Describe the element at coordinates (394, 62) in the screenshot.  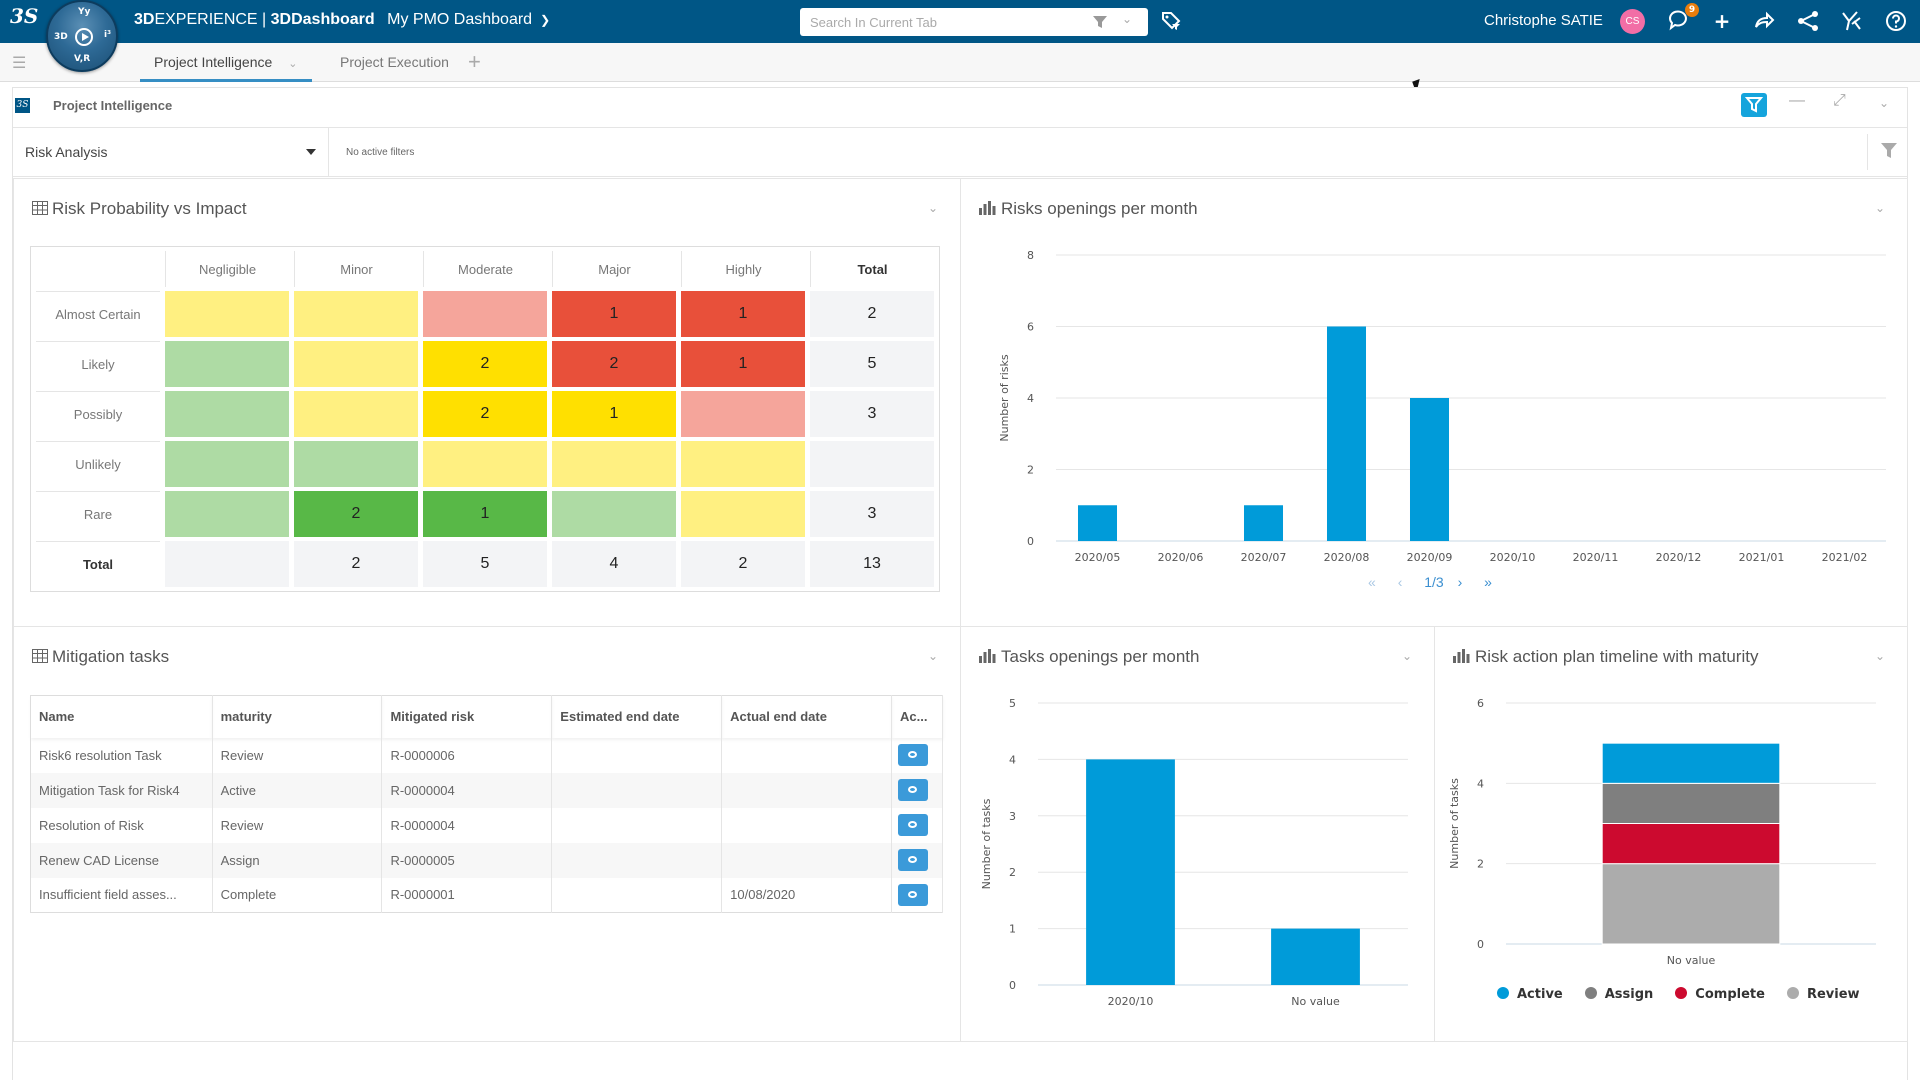
I see `tab-project-execution: Project Execution` at that location.